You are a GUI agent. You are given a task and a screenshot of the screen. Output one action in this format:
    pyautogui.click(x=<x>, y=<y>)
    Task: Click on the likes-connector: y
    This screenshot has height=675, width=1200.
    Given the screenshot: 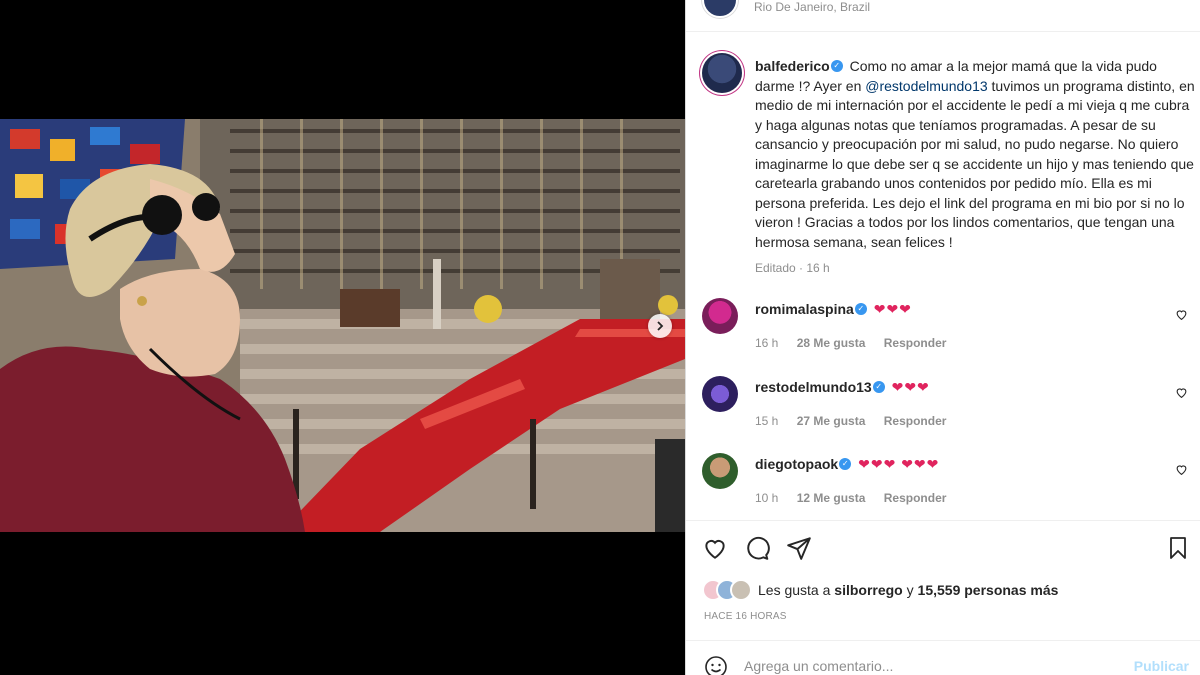 What is the action you would take?
    pyautogui.click(x=910, y=590)
    